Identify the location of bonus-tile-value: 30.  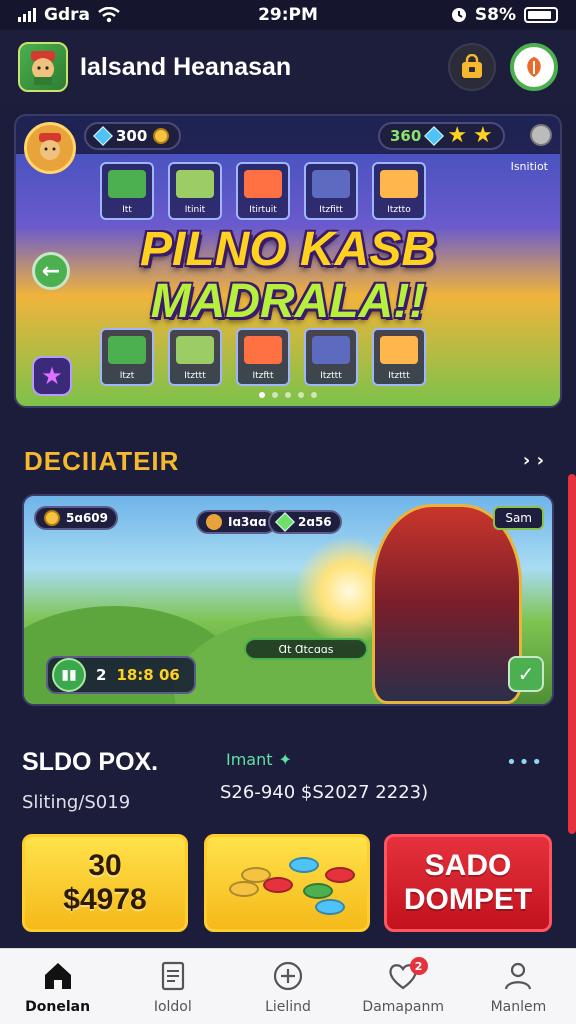
(105, 865).